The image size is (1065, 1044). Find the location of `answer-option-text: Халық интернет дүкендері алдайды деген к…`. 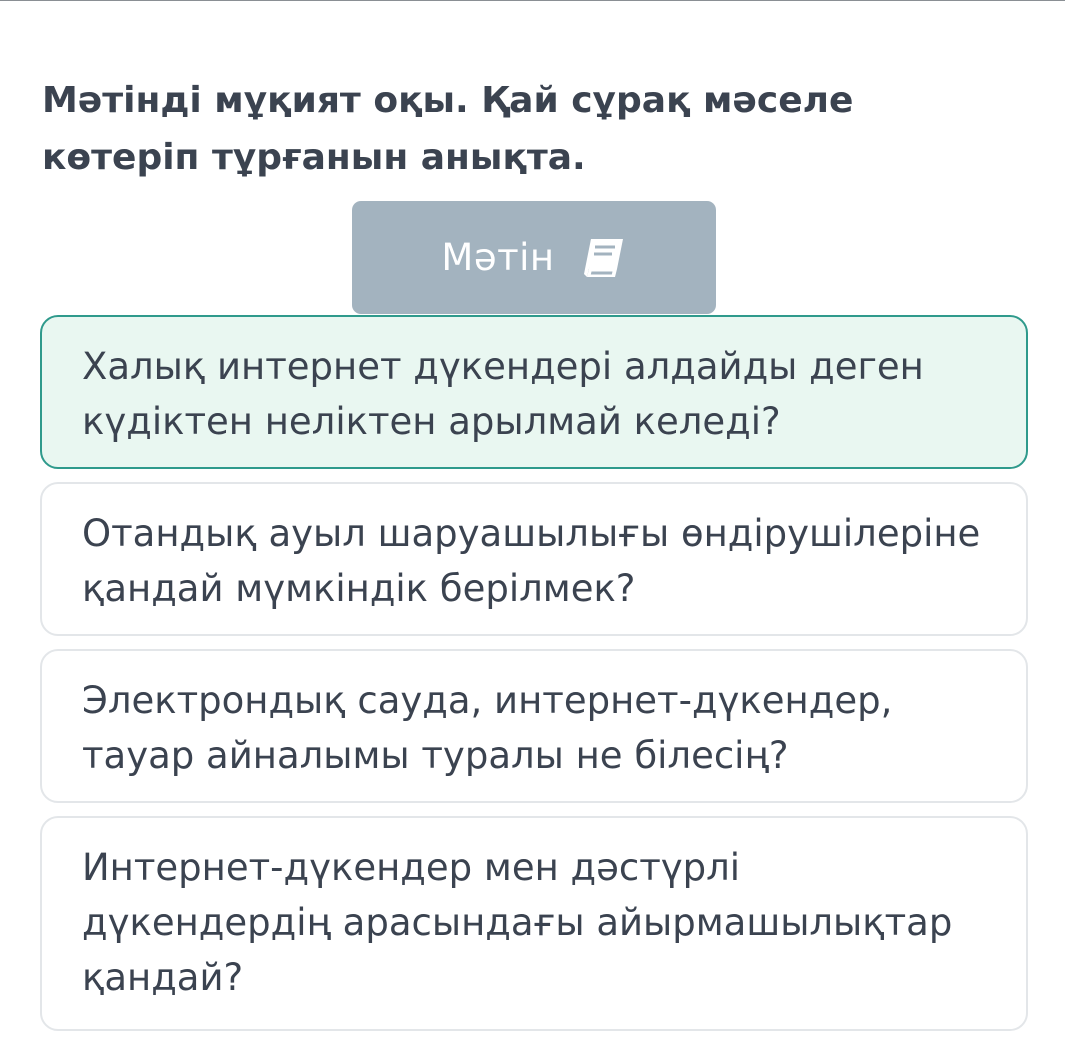

answer-option-text: Халық интернет дүкендері алдайды деген к… is located at coordinates (503, 394).